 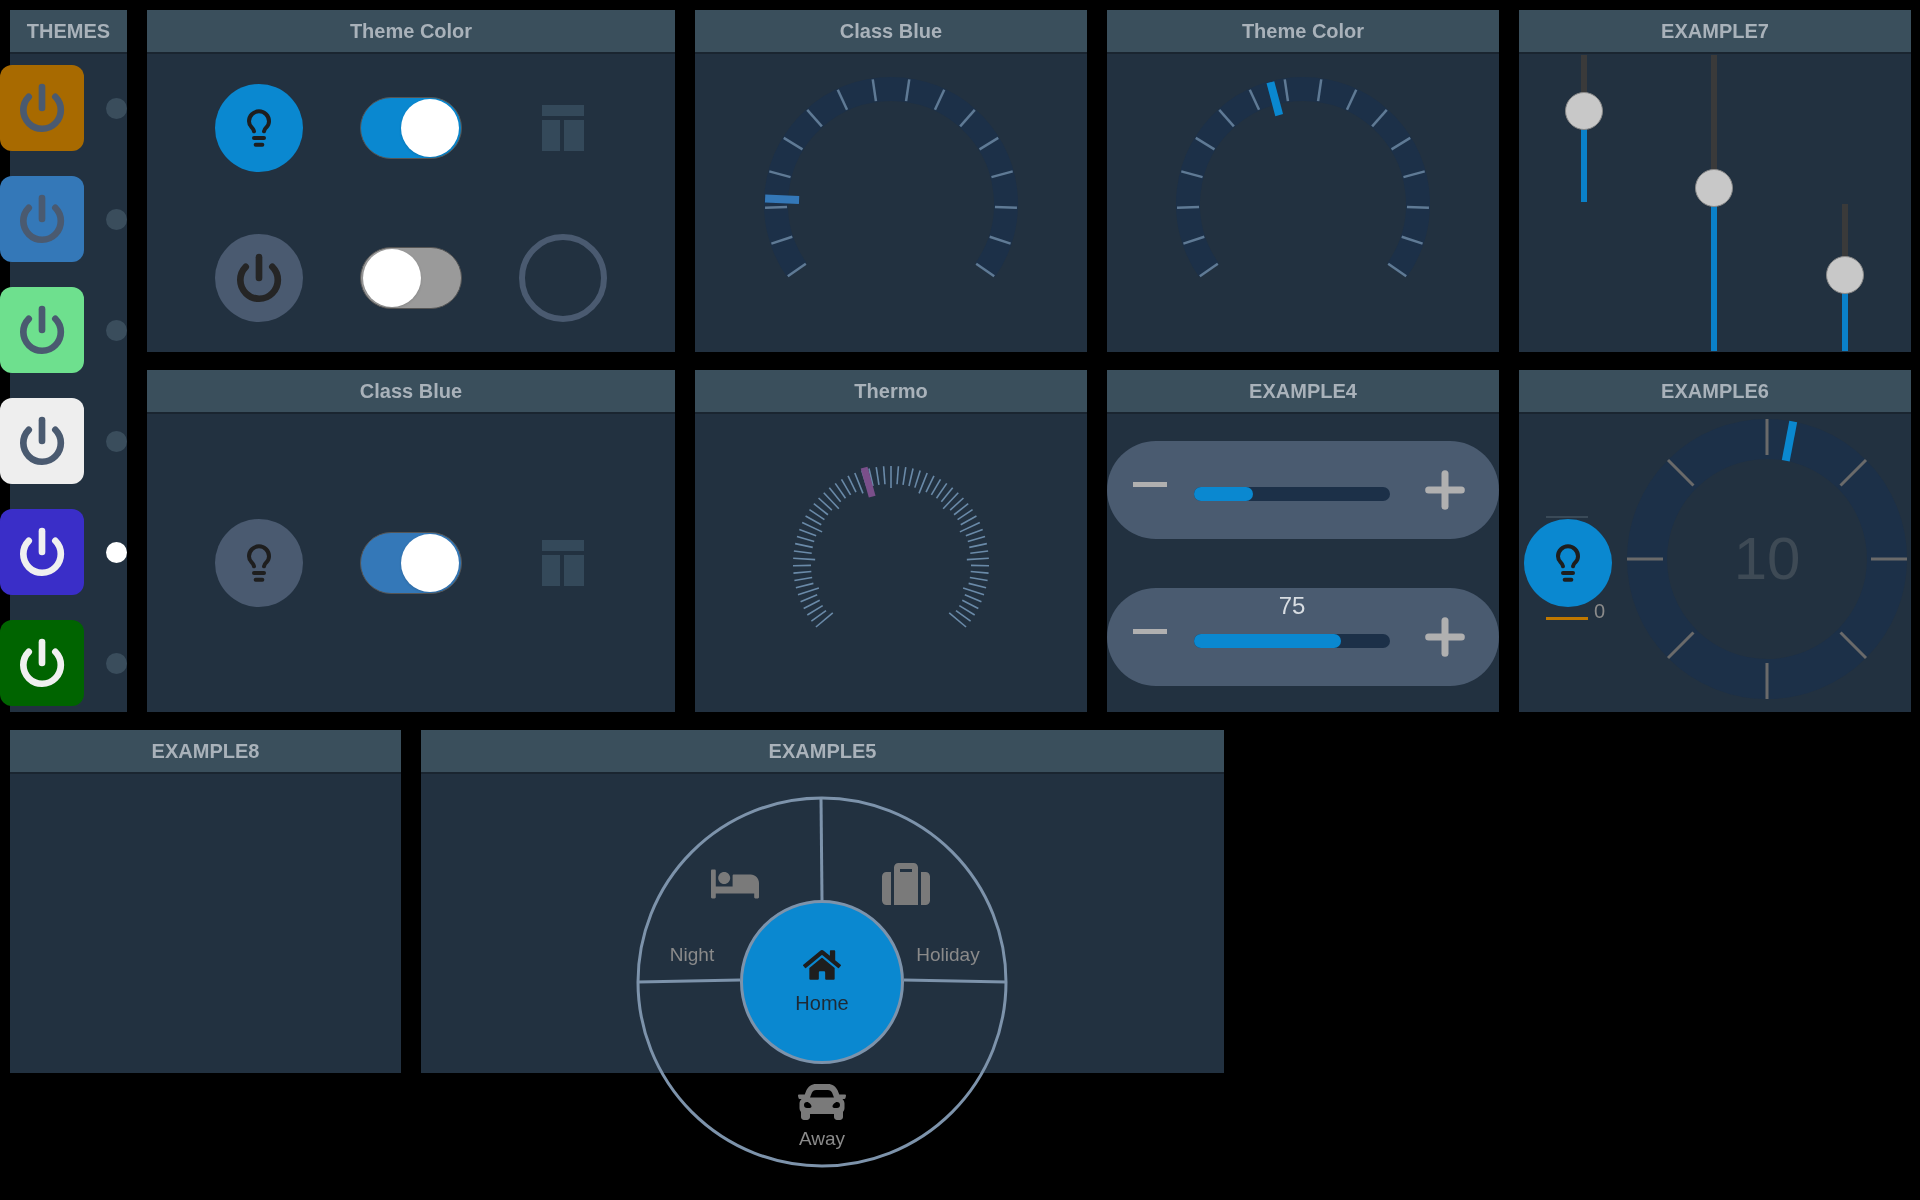 What do you see at coordinates (1715, 391) in the screenshot?
I see `panel-title: EXAMPLE6` at bounding box center [1715, 391].